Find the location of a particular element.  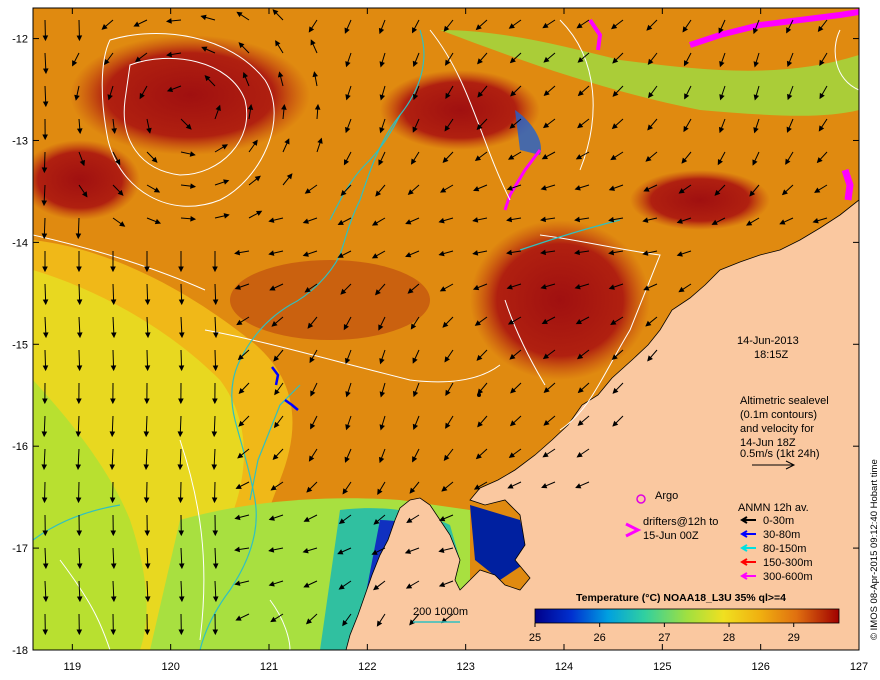

colorbar-tick-label: 28 is located at coordinates (729, 638).